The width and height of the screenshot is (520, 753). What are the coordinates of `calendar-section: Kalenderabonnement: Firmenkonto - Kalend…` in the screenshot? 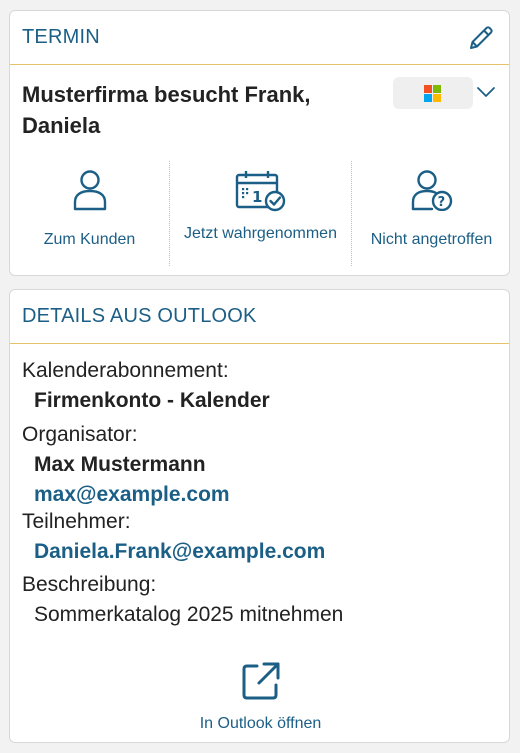 It's located at (259, 386).